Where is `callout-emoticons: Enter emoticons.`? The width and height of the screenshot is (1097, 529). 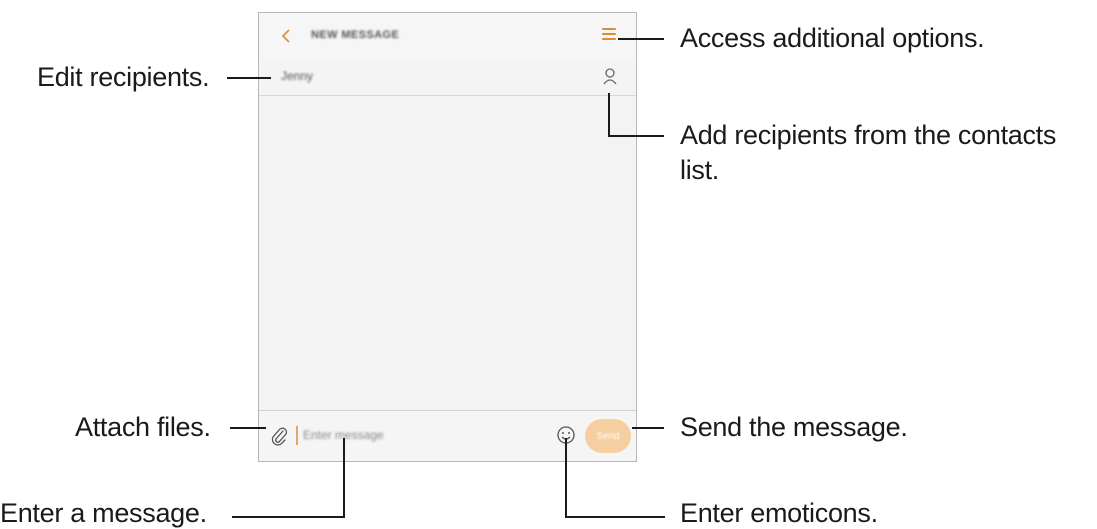
callout-emoticons: Enter emoticons. is located at coordinates (779, 513).